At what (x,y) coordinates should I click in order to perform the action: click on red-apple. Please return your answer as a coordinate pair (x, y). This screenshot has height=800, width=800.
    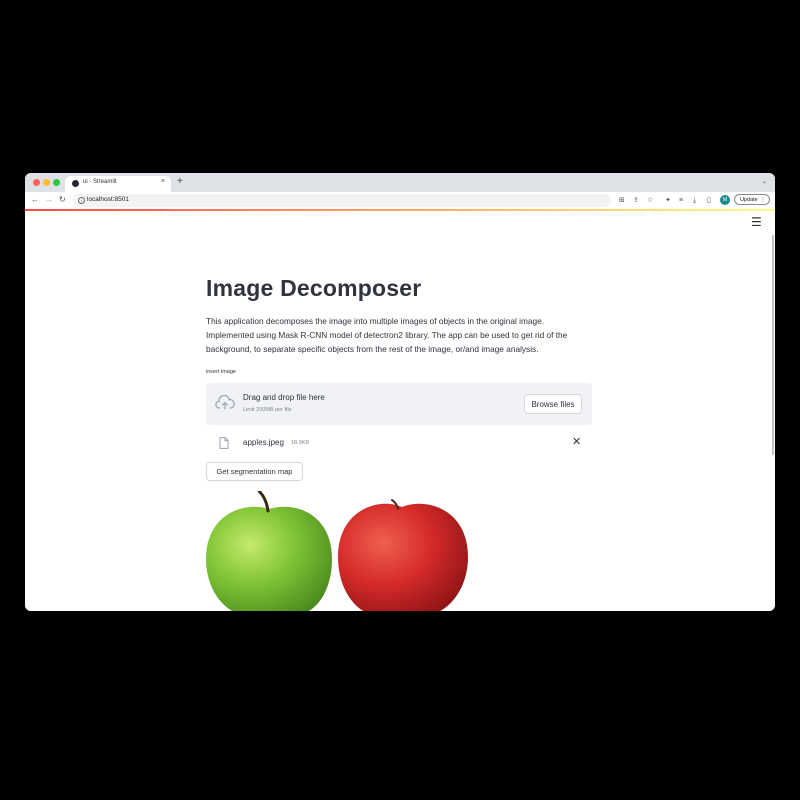
    Looking at the image, I should click on (403, 555).